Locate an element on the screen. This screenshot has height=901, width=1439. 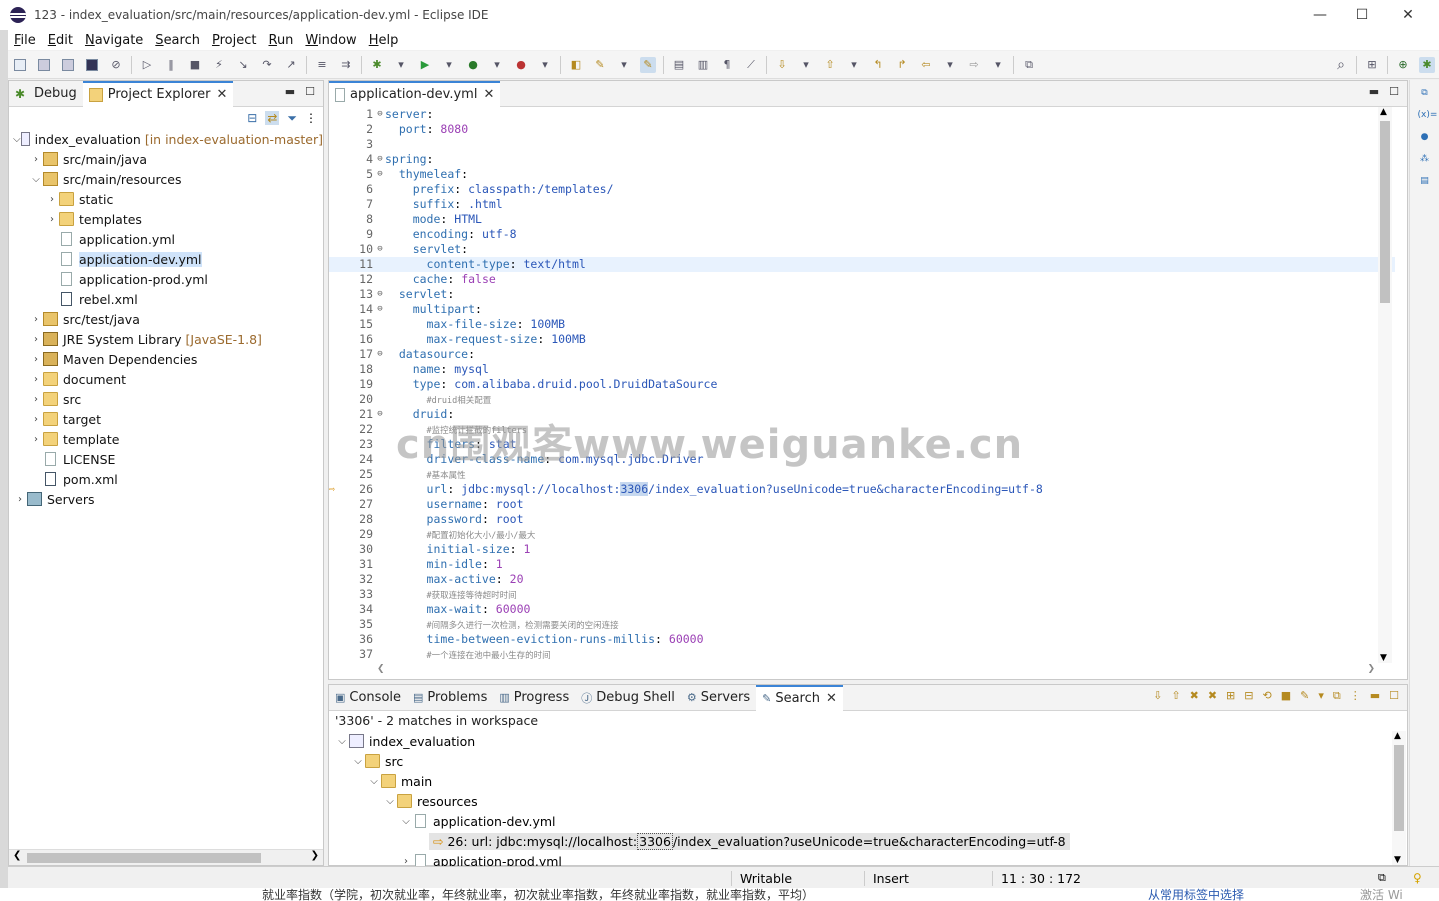
code-line: 6 prefix: classpath:/templates/ is located at coordinates (862, 189).